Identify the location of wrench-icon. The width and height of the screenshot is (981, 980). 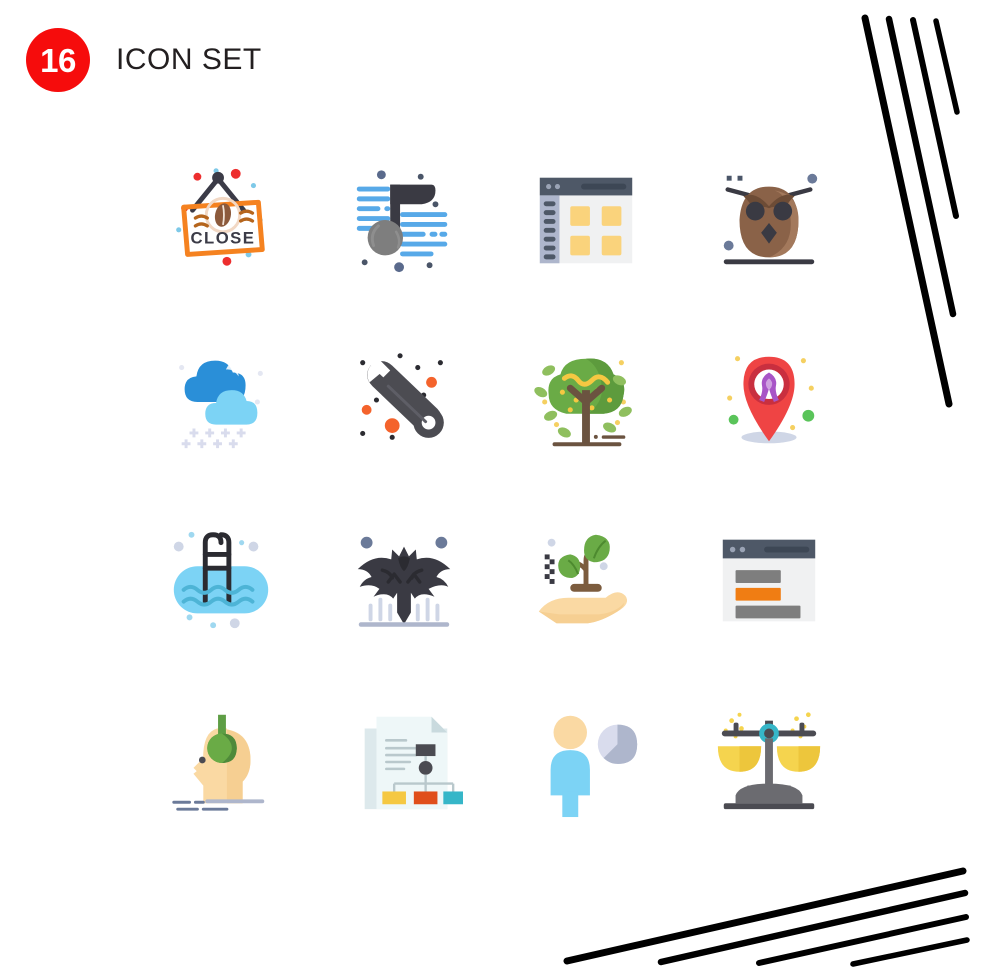
(401, 396).